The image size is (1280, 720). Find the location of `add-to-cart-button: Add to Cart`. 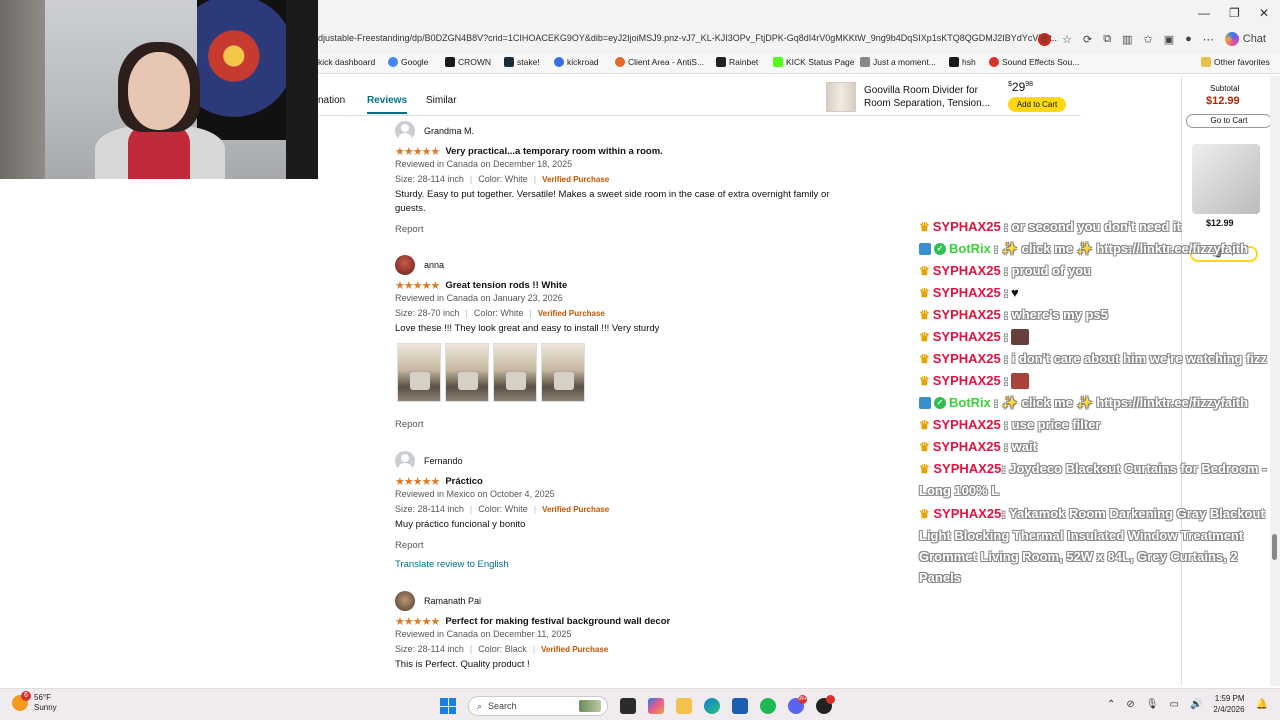

add-to-cart-button: Add to Cart is located at coordinates (1037, 104).